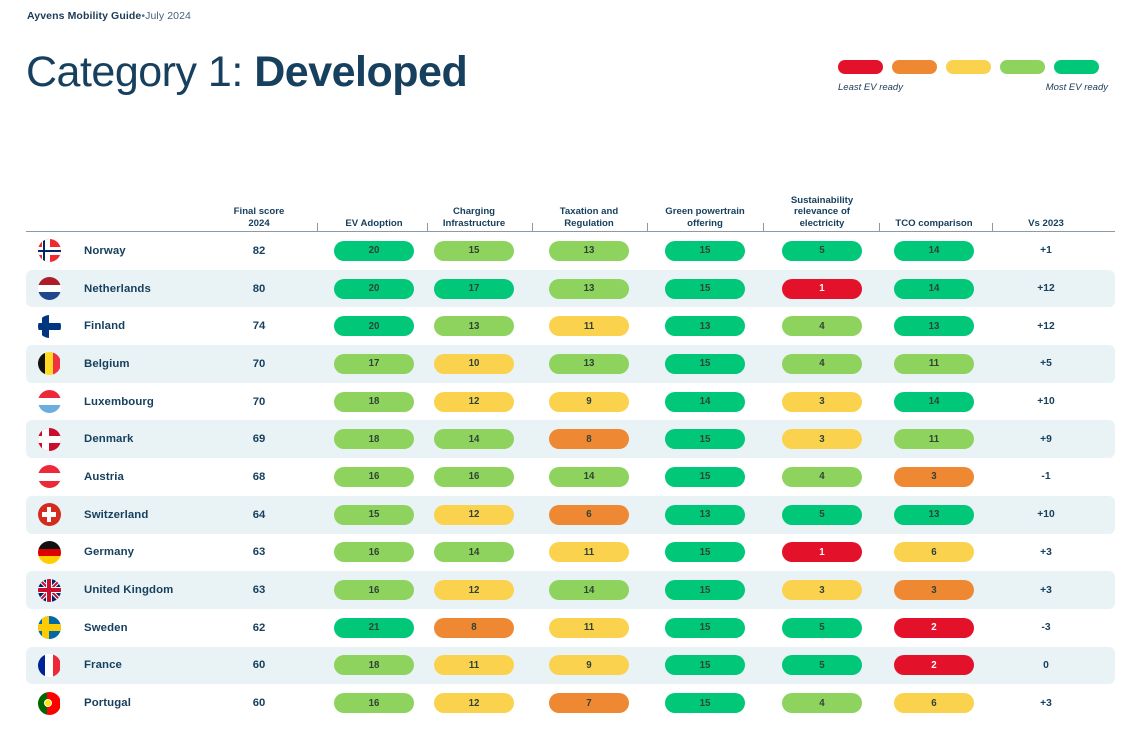 The width and height of the screenshot is (1141, 729). What do you see at coordinates (570, 326) in the screenshot?
I see `table-row: Finland 74 20 13 11 13 4 13 +12` at bounding box center [570, 326].